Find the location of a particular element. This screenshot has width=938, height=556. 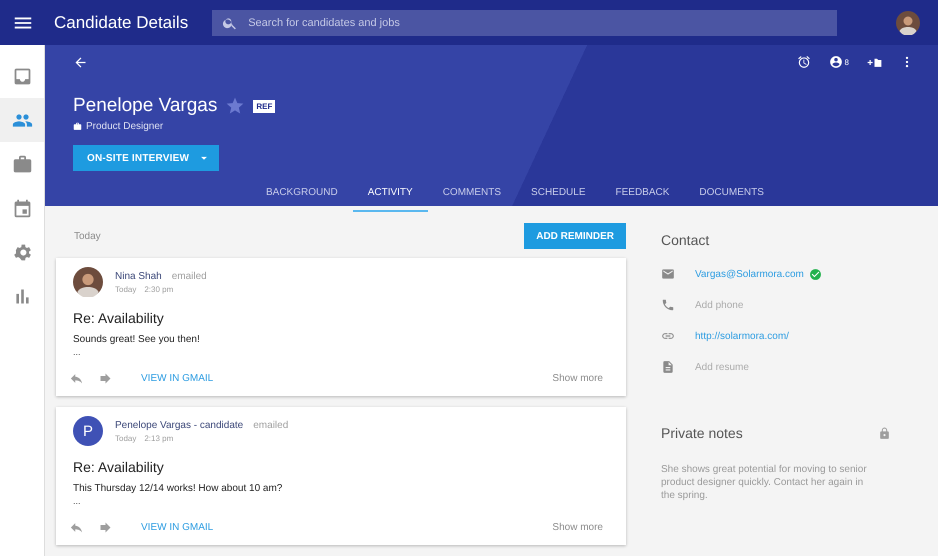

star-icon is located at coordinates (235, 106).